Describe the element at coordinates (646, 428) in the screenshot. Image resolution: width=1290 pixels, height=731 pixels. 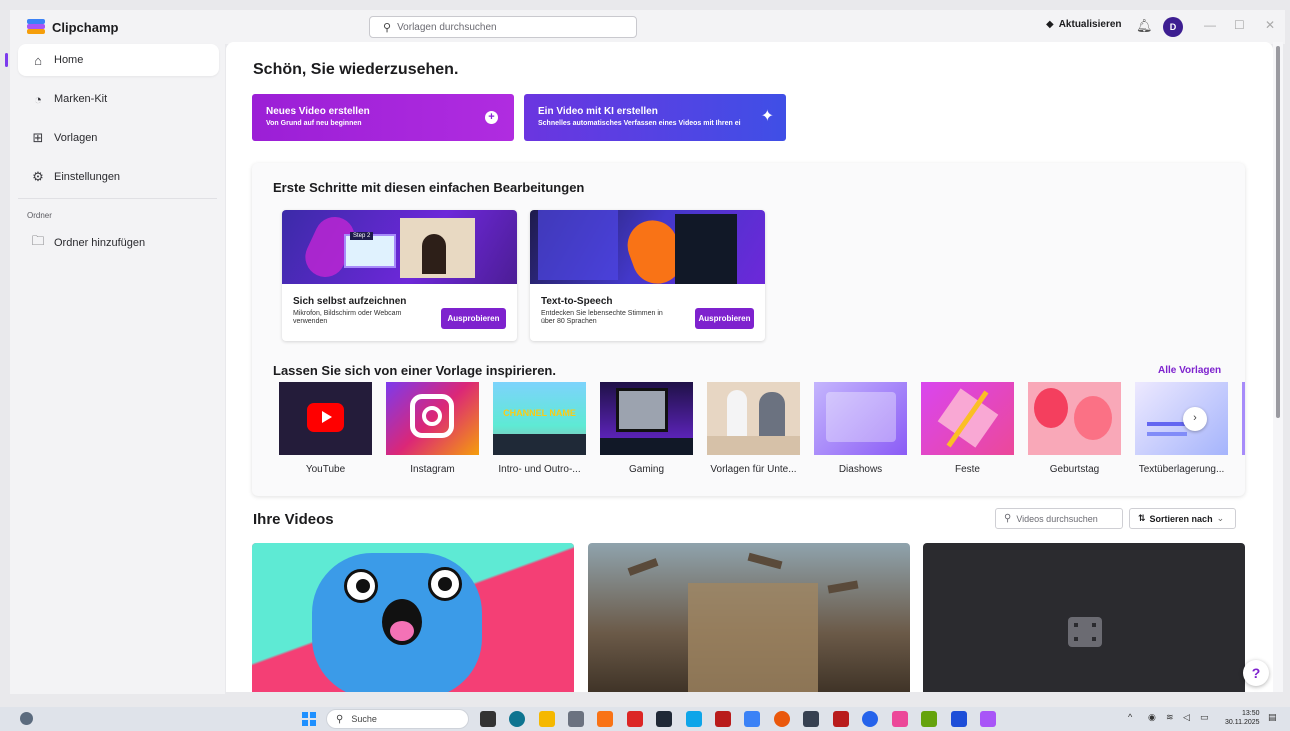
I see `template-gaming: Gaming` at that location.